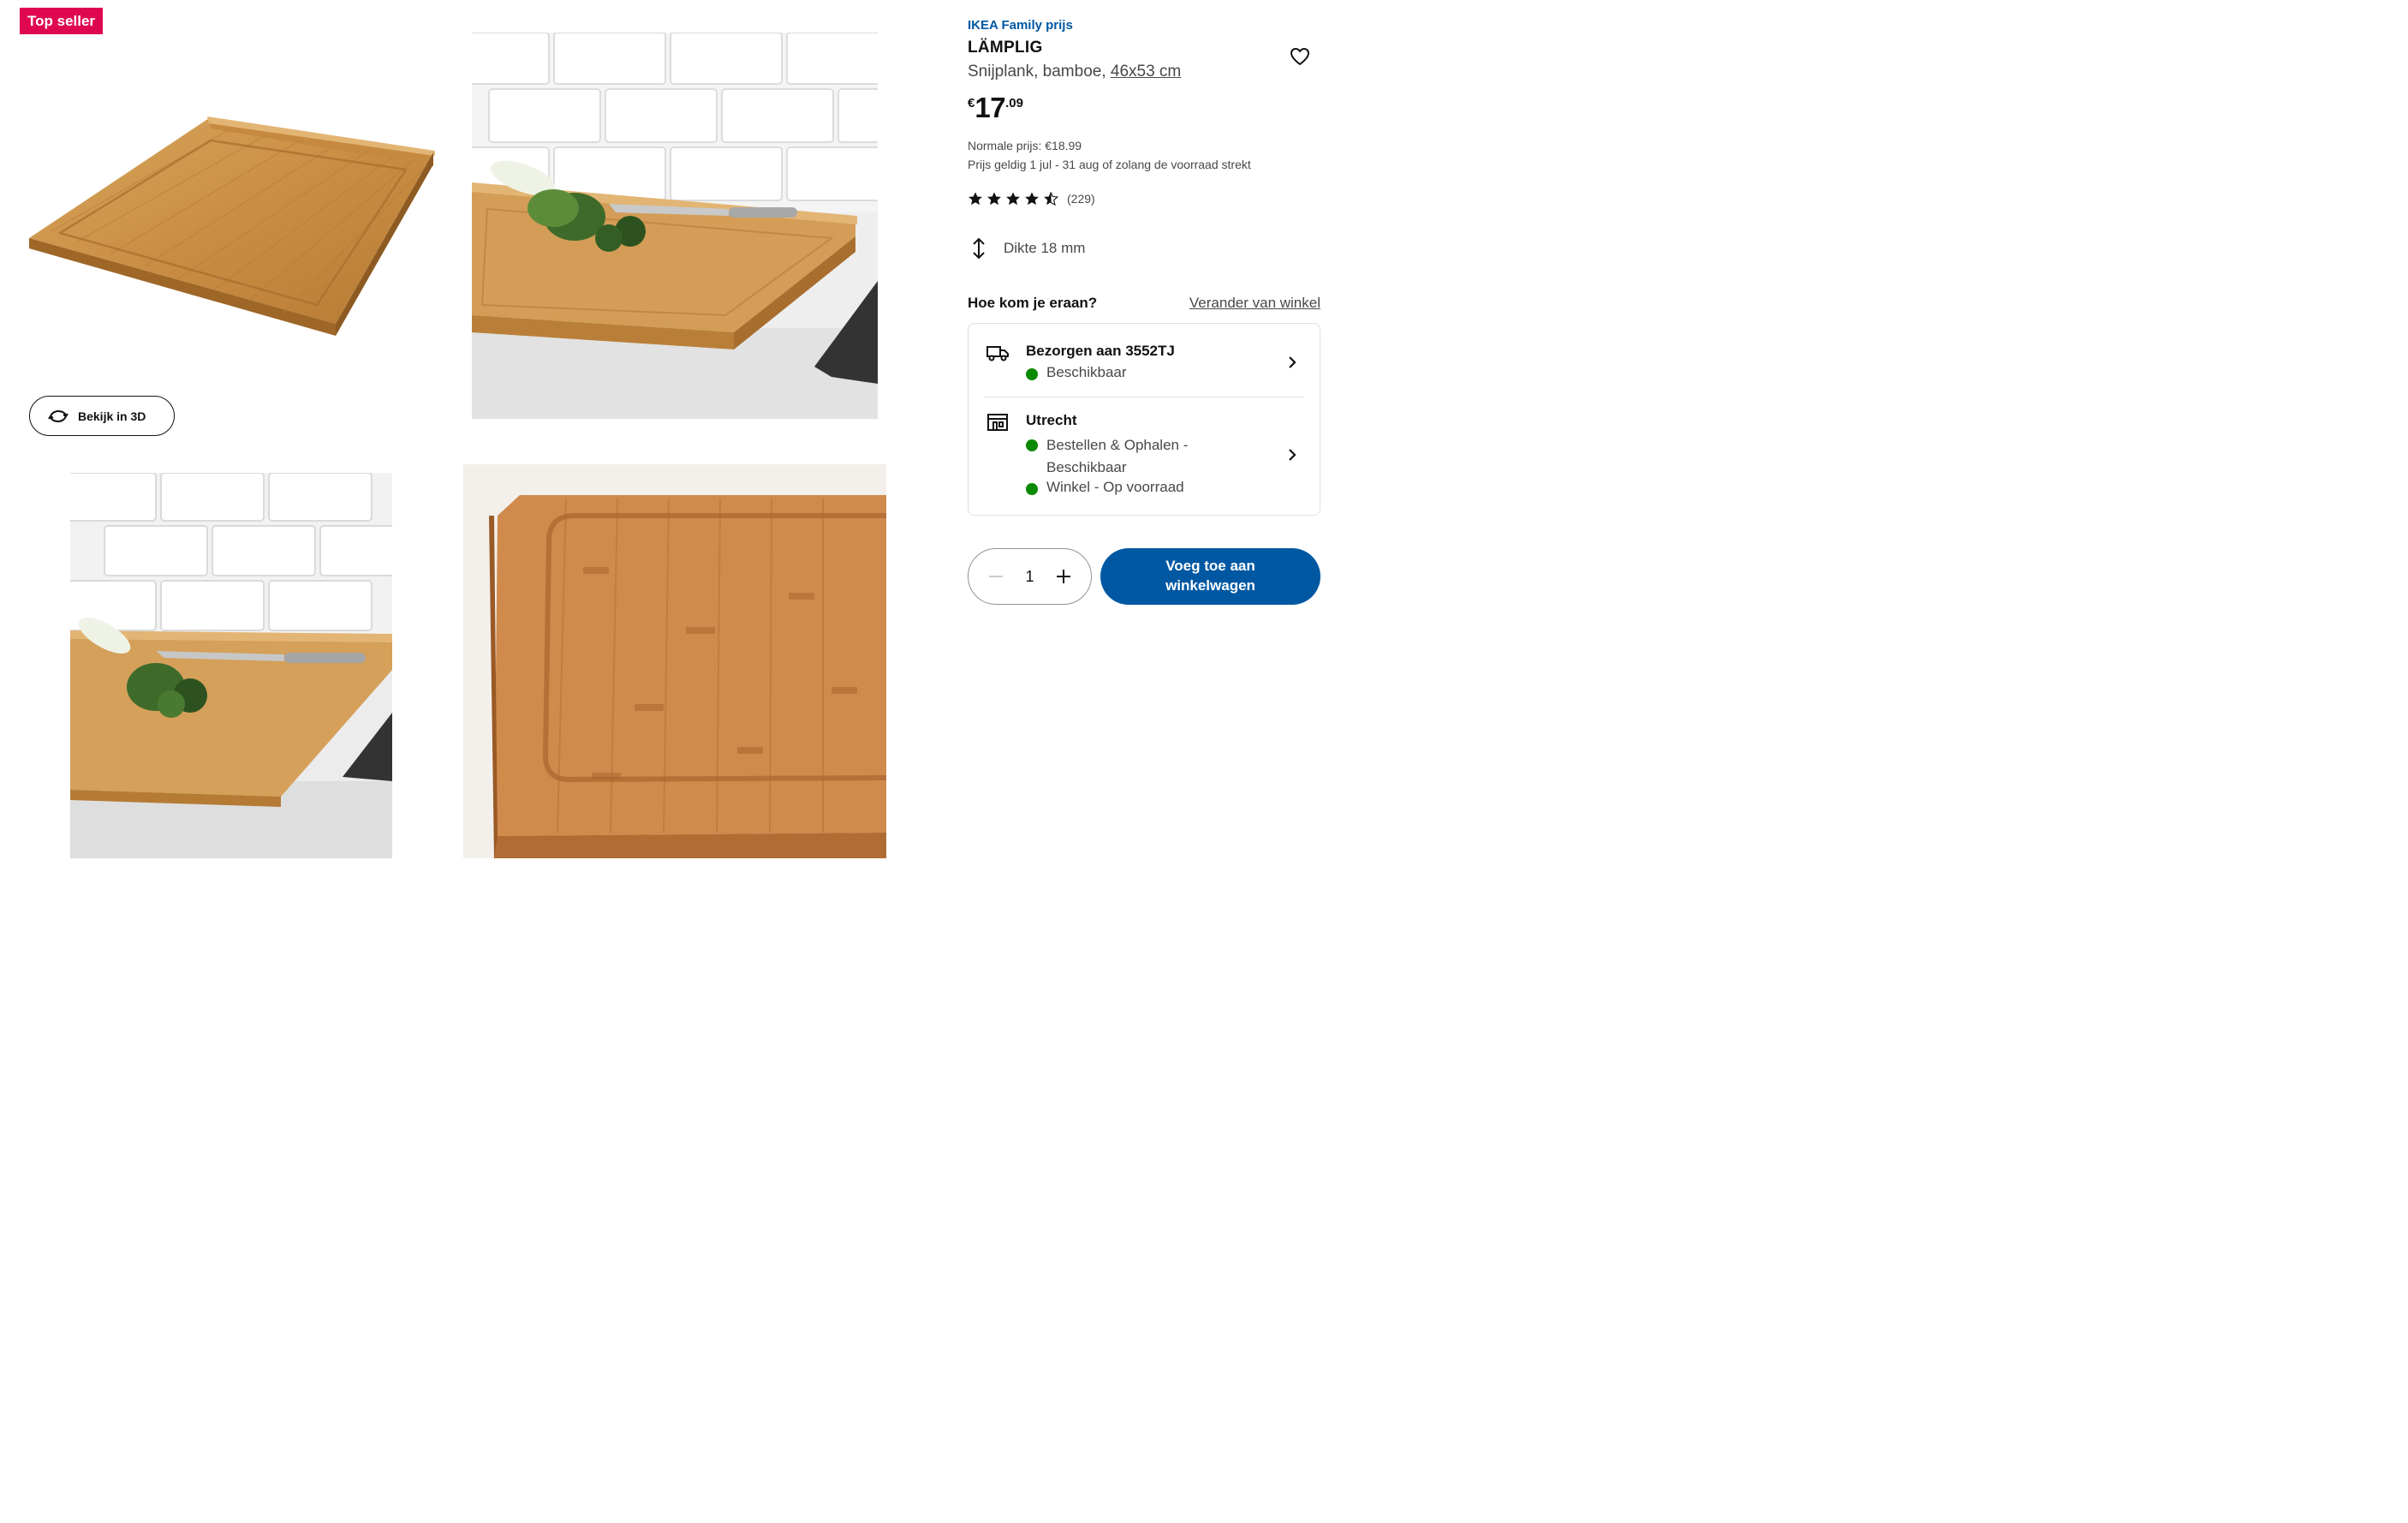 Image resolution: width=2408 pixels, height=1523 pixels. Describe the element at coordinates (112, 416) in the screenshot. I see `view-in-3d-label: Bekijk in 3D` at that location.